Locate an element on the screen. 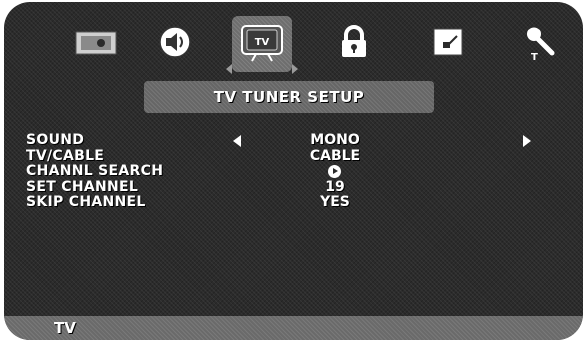 Image resolution: width=587 pixels, height=343 pixels. tab-lock is located at coordinates (354, 44).